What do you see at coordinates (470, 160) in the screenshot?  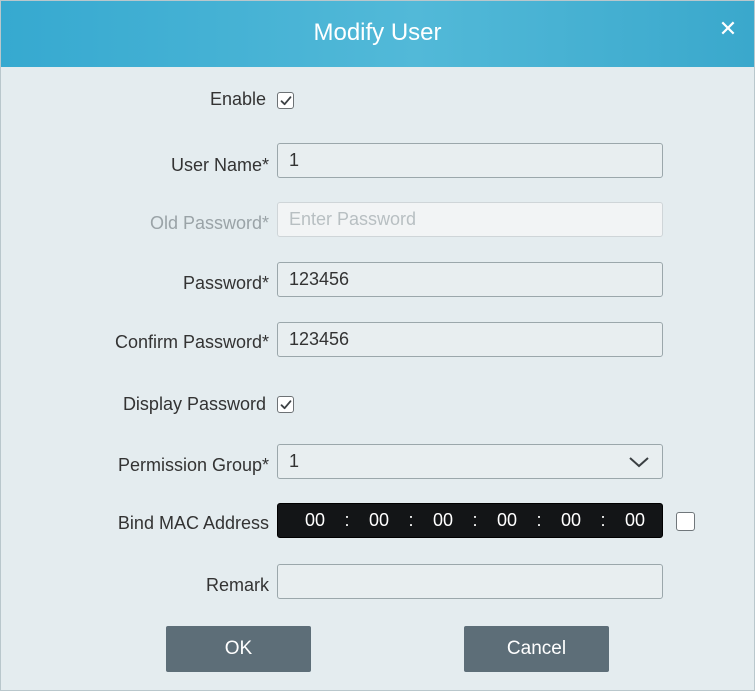 I see `user-name-input` at bounding box center [470, 160].